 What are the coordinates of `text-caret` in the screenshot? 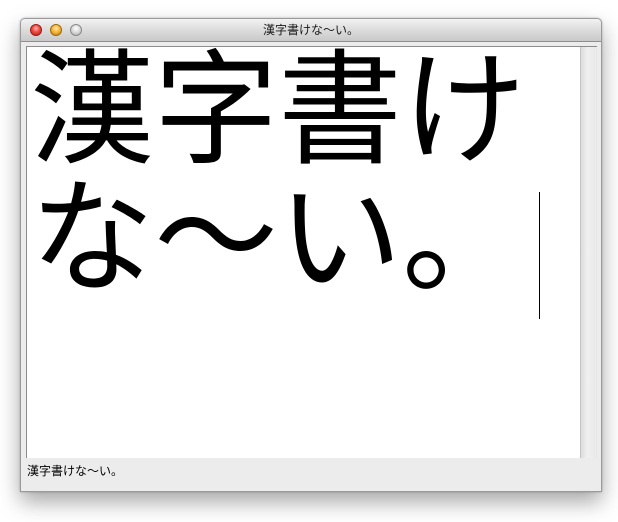 It's located at (539, 255).